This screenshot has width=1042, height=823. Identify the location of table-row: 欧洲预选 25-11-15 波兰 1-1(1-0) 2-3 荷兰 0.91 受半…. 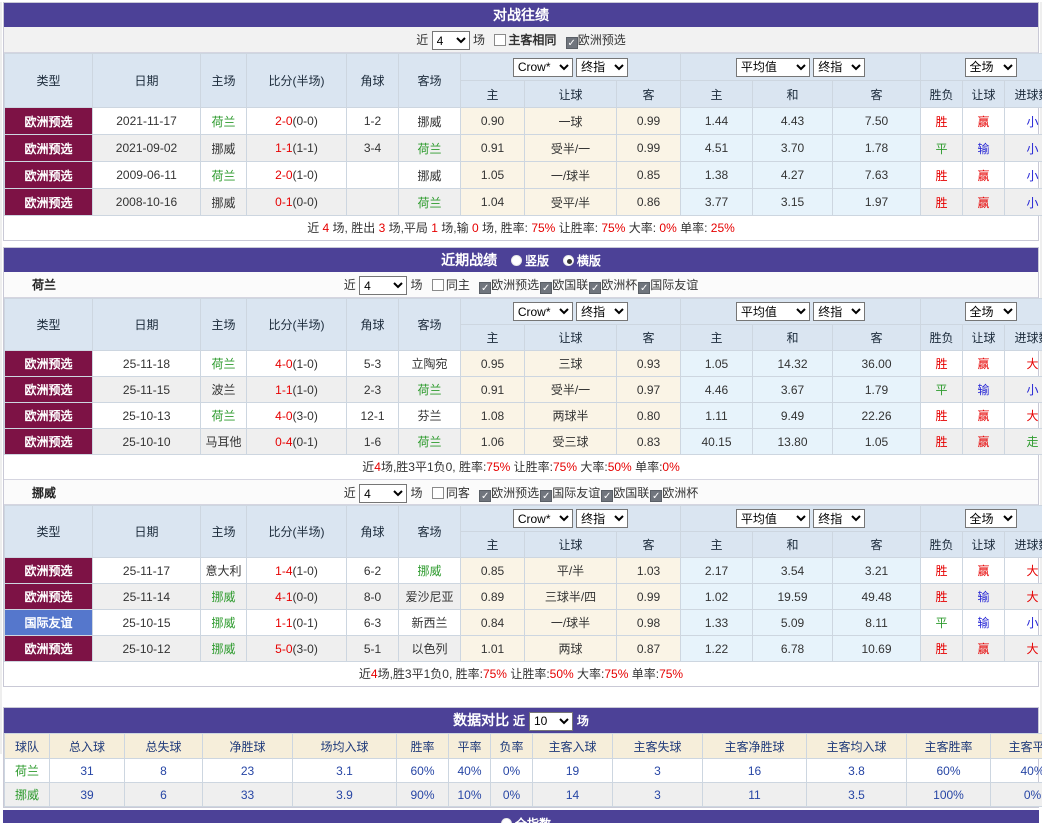
(523, 390).